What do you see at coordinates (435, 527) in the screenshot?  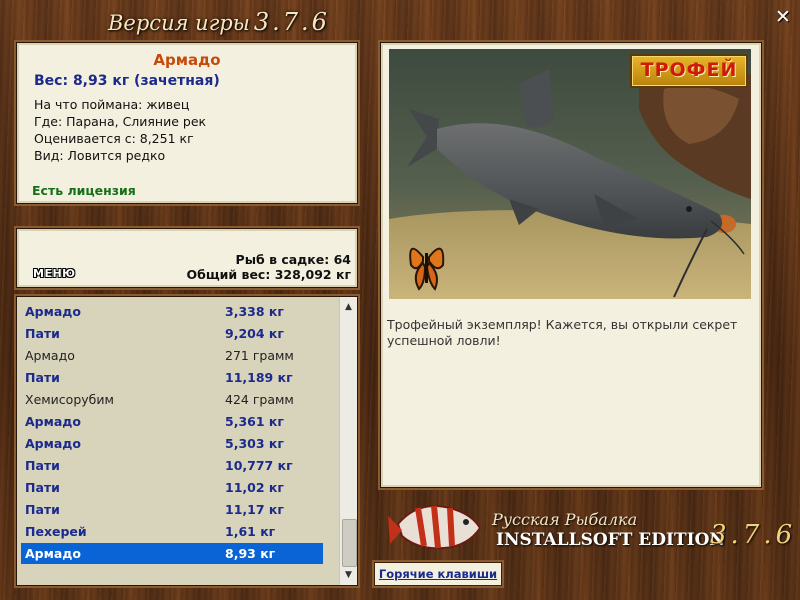 I see `logo-fish-icon` at bounding box center [435, 527].